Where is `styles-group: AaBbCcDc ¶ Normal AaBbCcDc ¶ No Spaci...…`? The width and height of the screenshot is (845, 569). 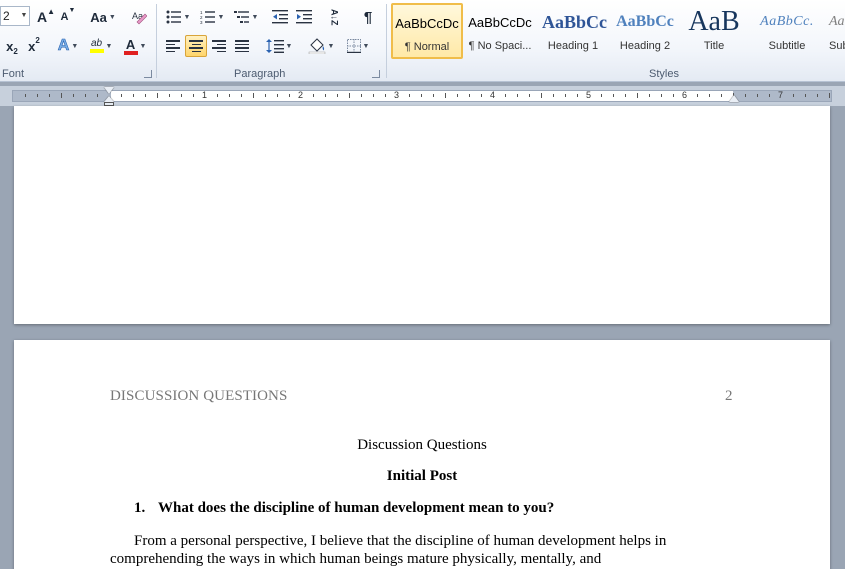
styles-group: AaBbCcDc ¶ Normal AaBbCcDc ¶ No Spaci...… is located at coordinates (616, 41).